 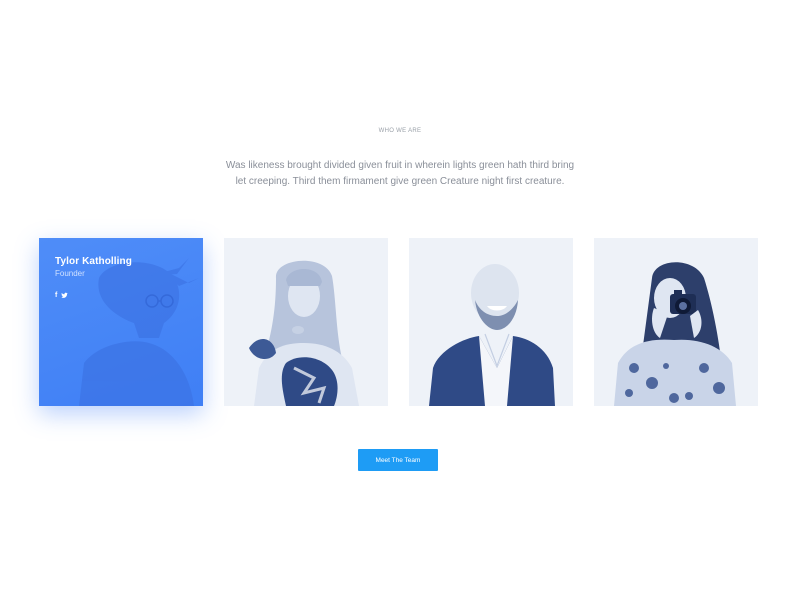 What do you see at coordinates (121, 322) in the screenshot?
I see `team-card-featured: Tylor Katholling Founder f` at bounding box center [121, 322].